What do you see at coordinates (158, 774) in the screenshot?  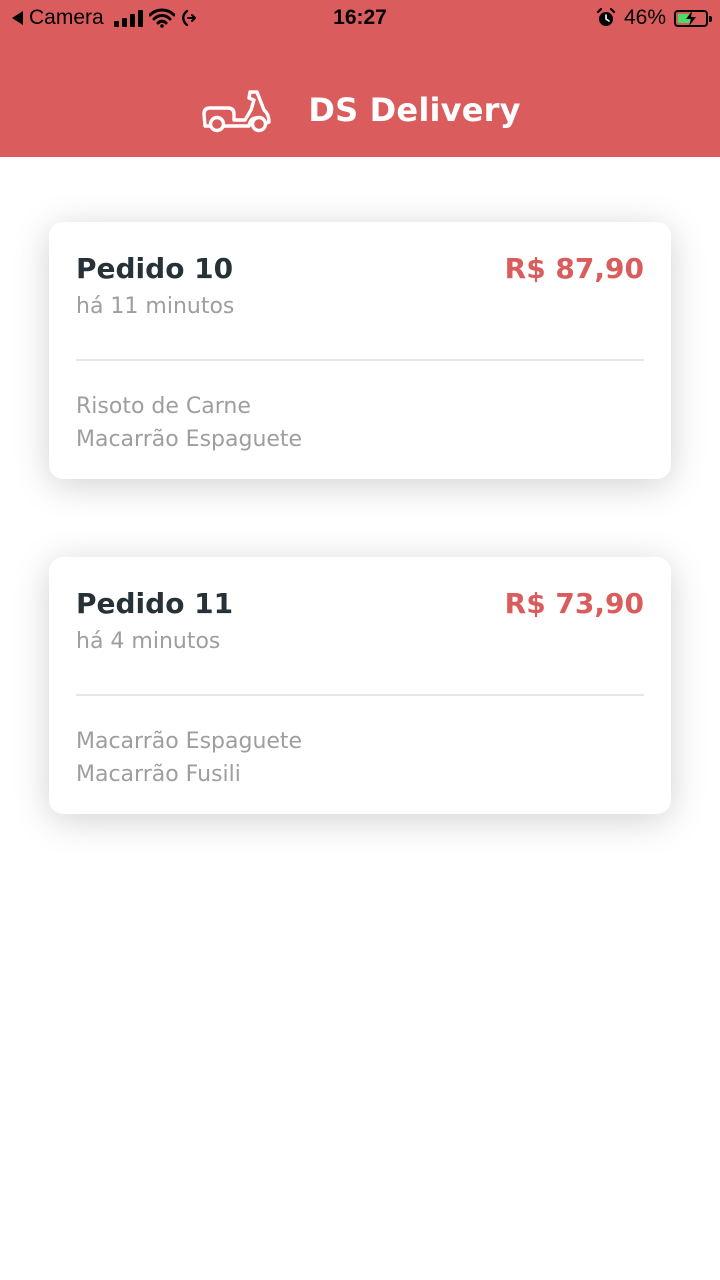 I see `product-item: Macarrão Fusili` at bounding box center [158, 774].